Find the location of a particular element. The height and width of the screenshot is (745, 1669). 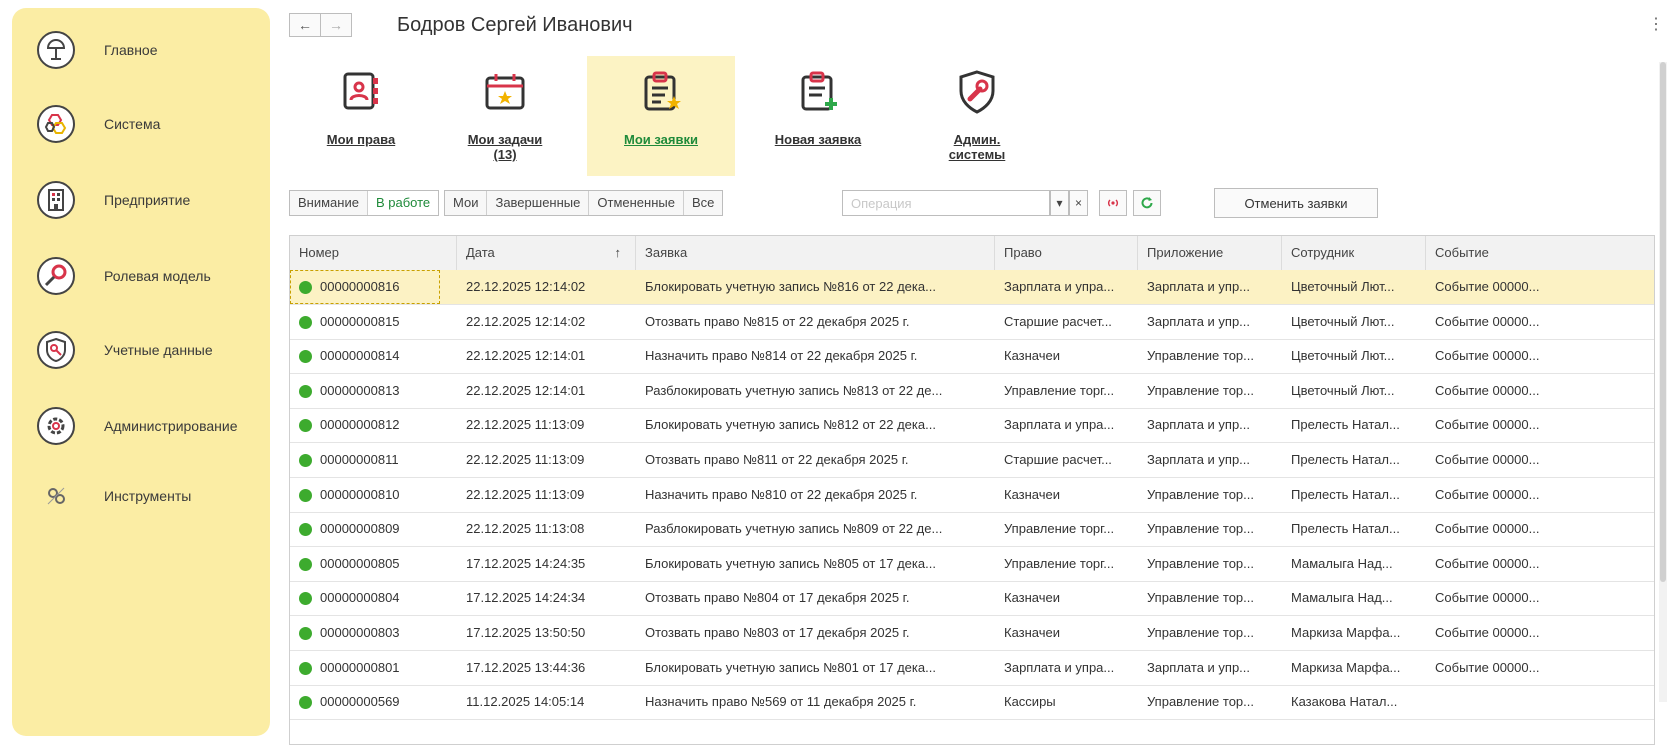

refresh-icon is located at coordinates (1147, 203).